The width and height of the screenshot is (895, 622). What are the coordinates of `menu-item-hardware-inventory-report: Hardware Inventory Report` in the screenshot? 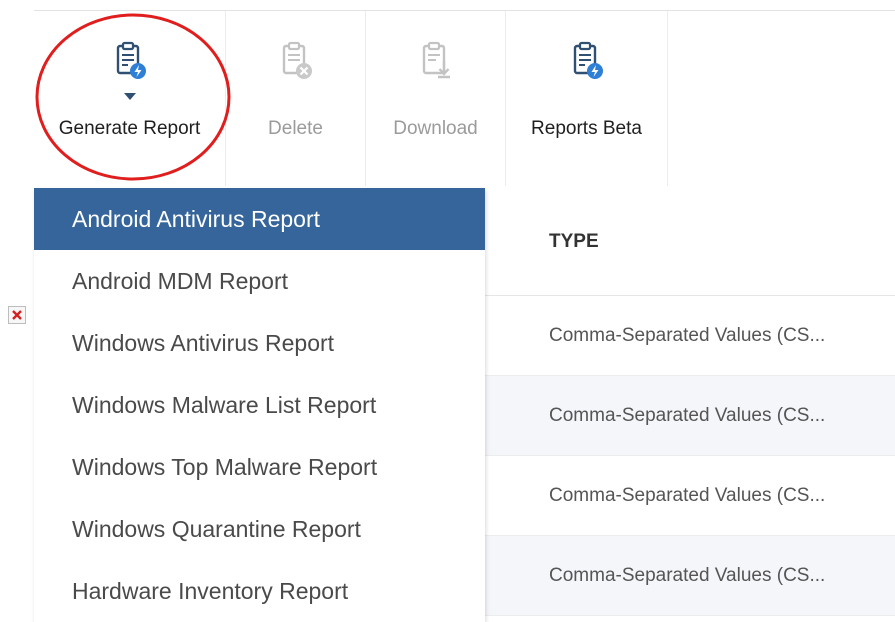 It's located at (259, 591).